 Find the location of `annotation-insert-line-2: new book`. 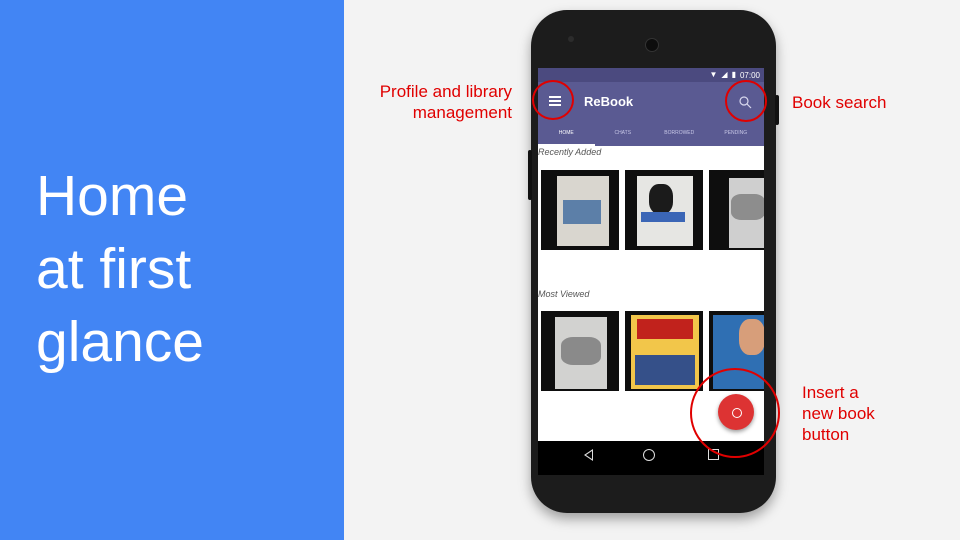

annotation-insert-line-2: new book is located at coordinates (838, 413).